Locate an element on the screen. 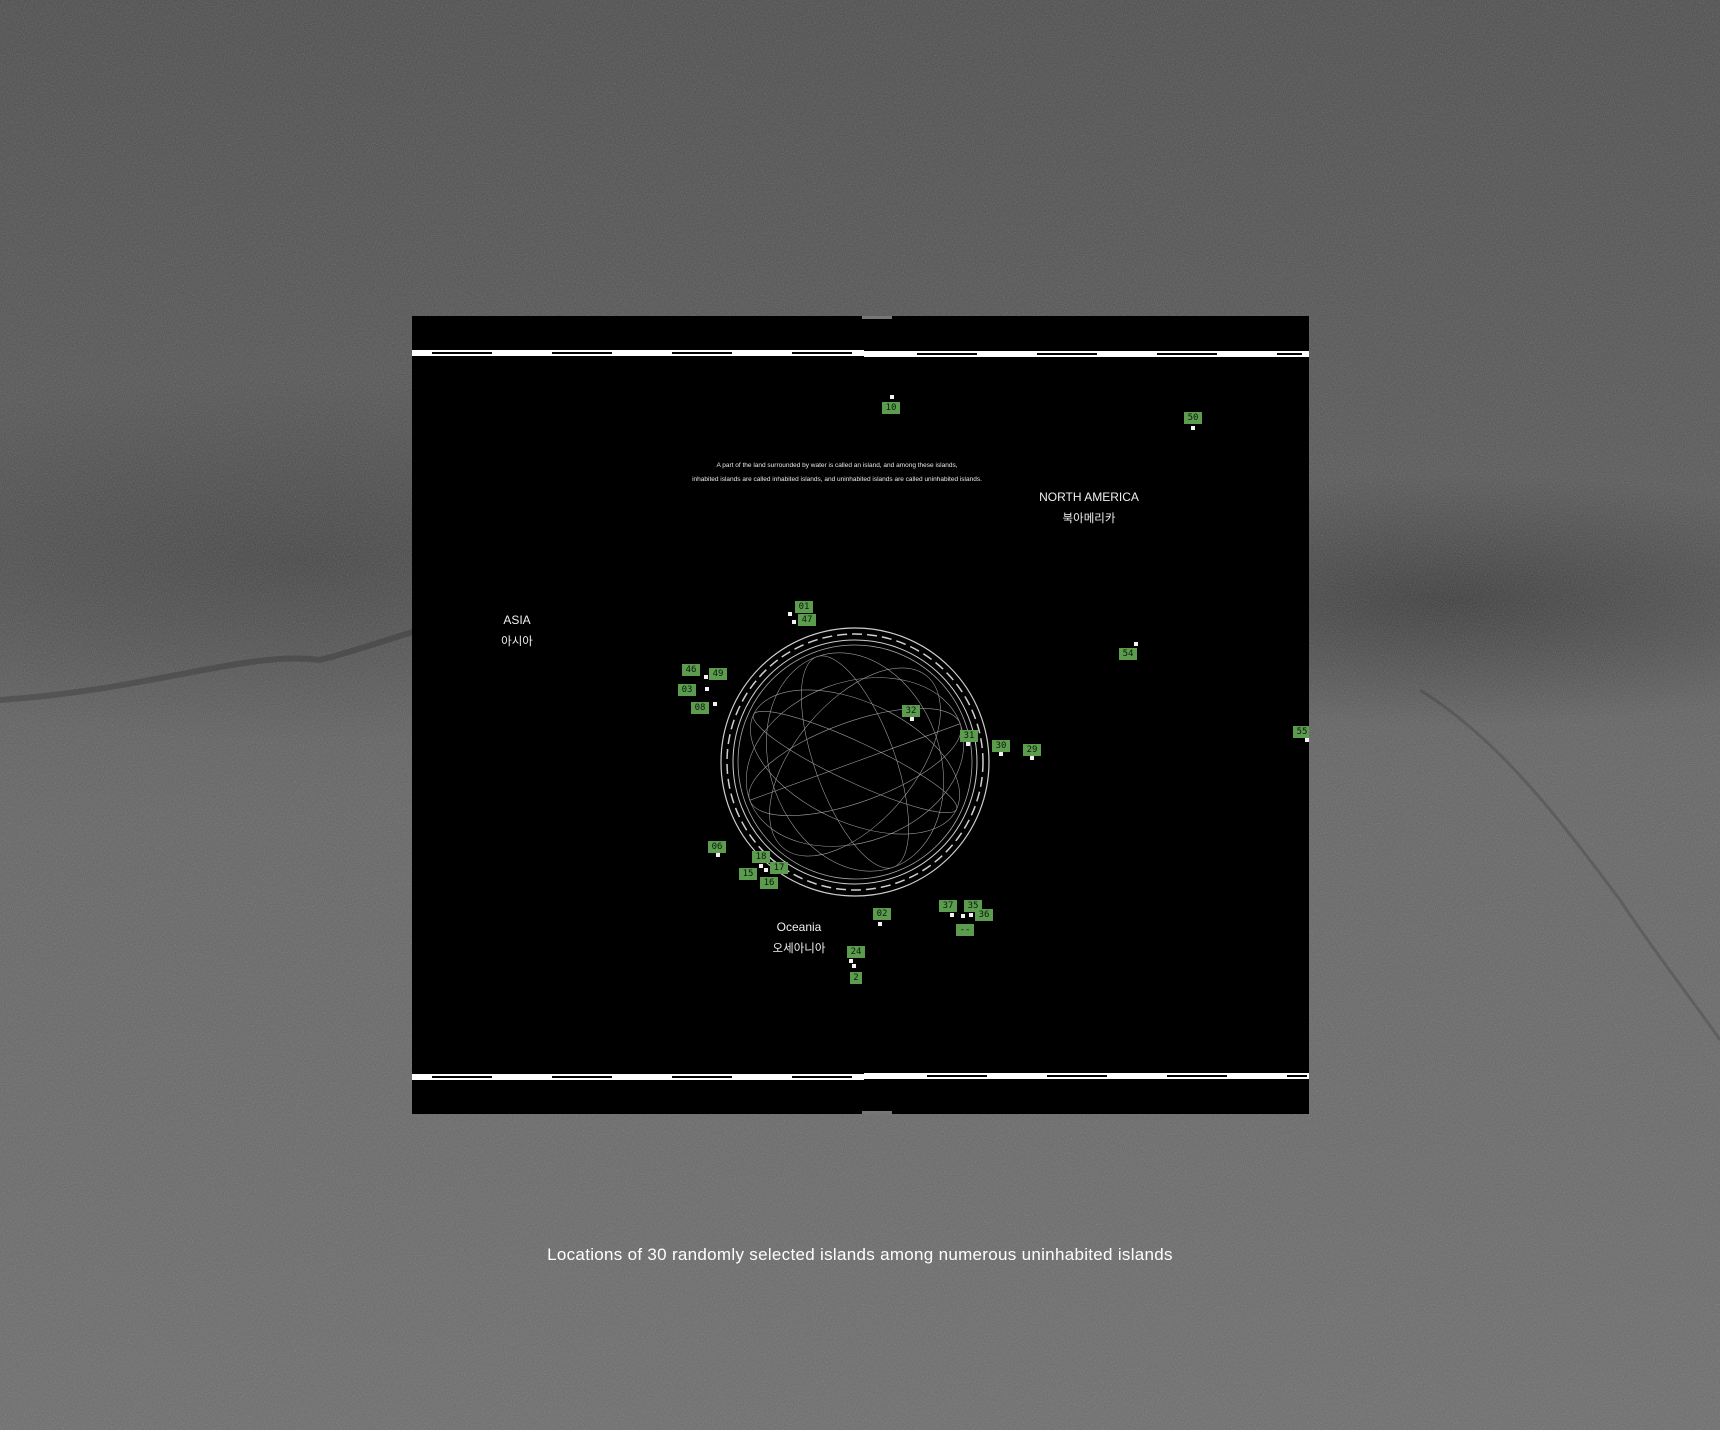 This screenshot has width=1720, height=1430. island-label: 02 is located at coordinates (882, 914).